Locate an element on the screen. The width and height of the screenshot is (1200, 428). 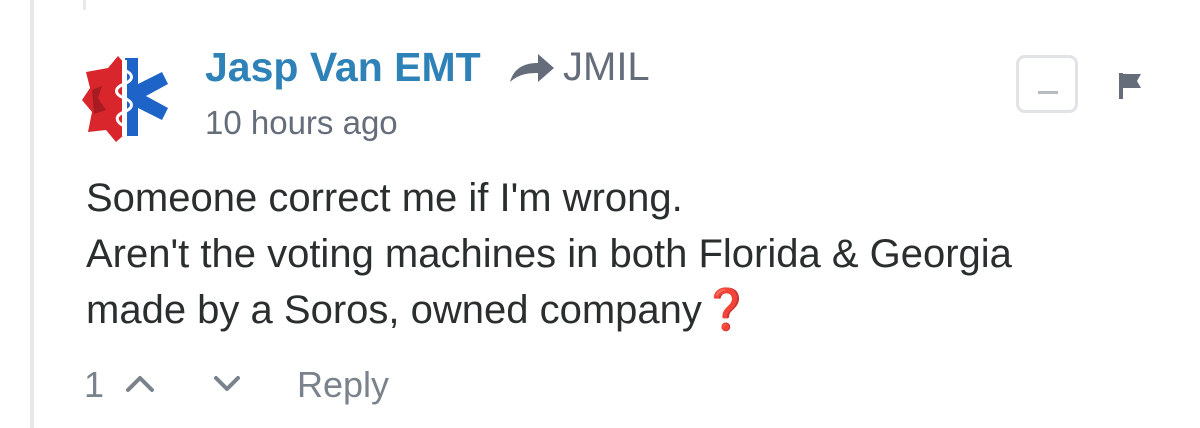
reply-arrow-icon is located at coordinates (532, 68).